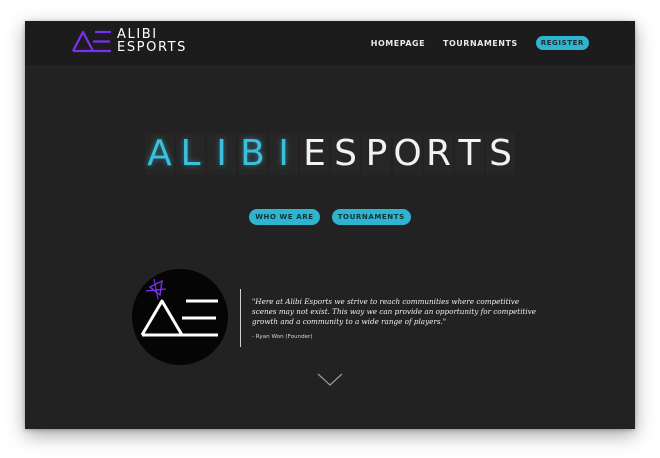  What do you see at coordinates (330, 380) in the screenshot?
I see `chevron-down-icon` at bounding box center [330, 380].